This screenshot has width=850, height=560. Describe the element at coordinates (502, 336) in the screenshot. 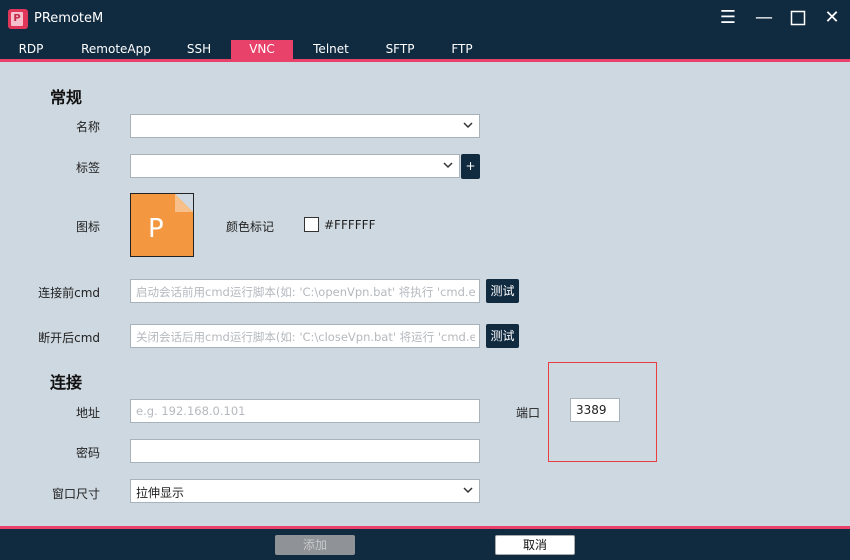

I see `post-cmd-test-button: 测试` at that location.